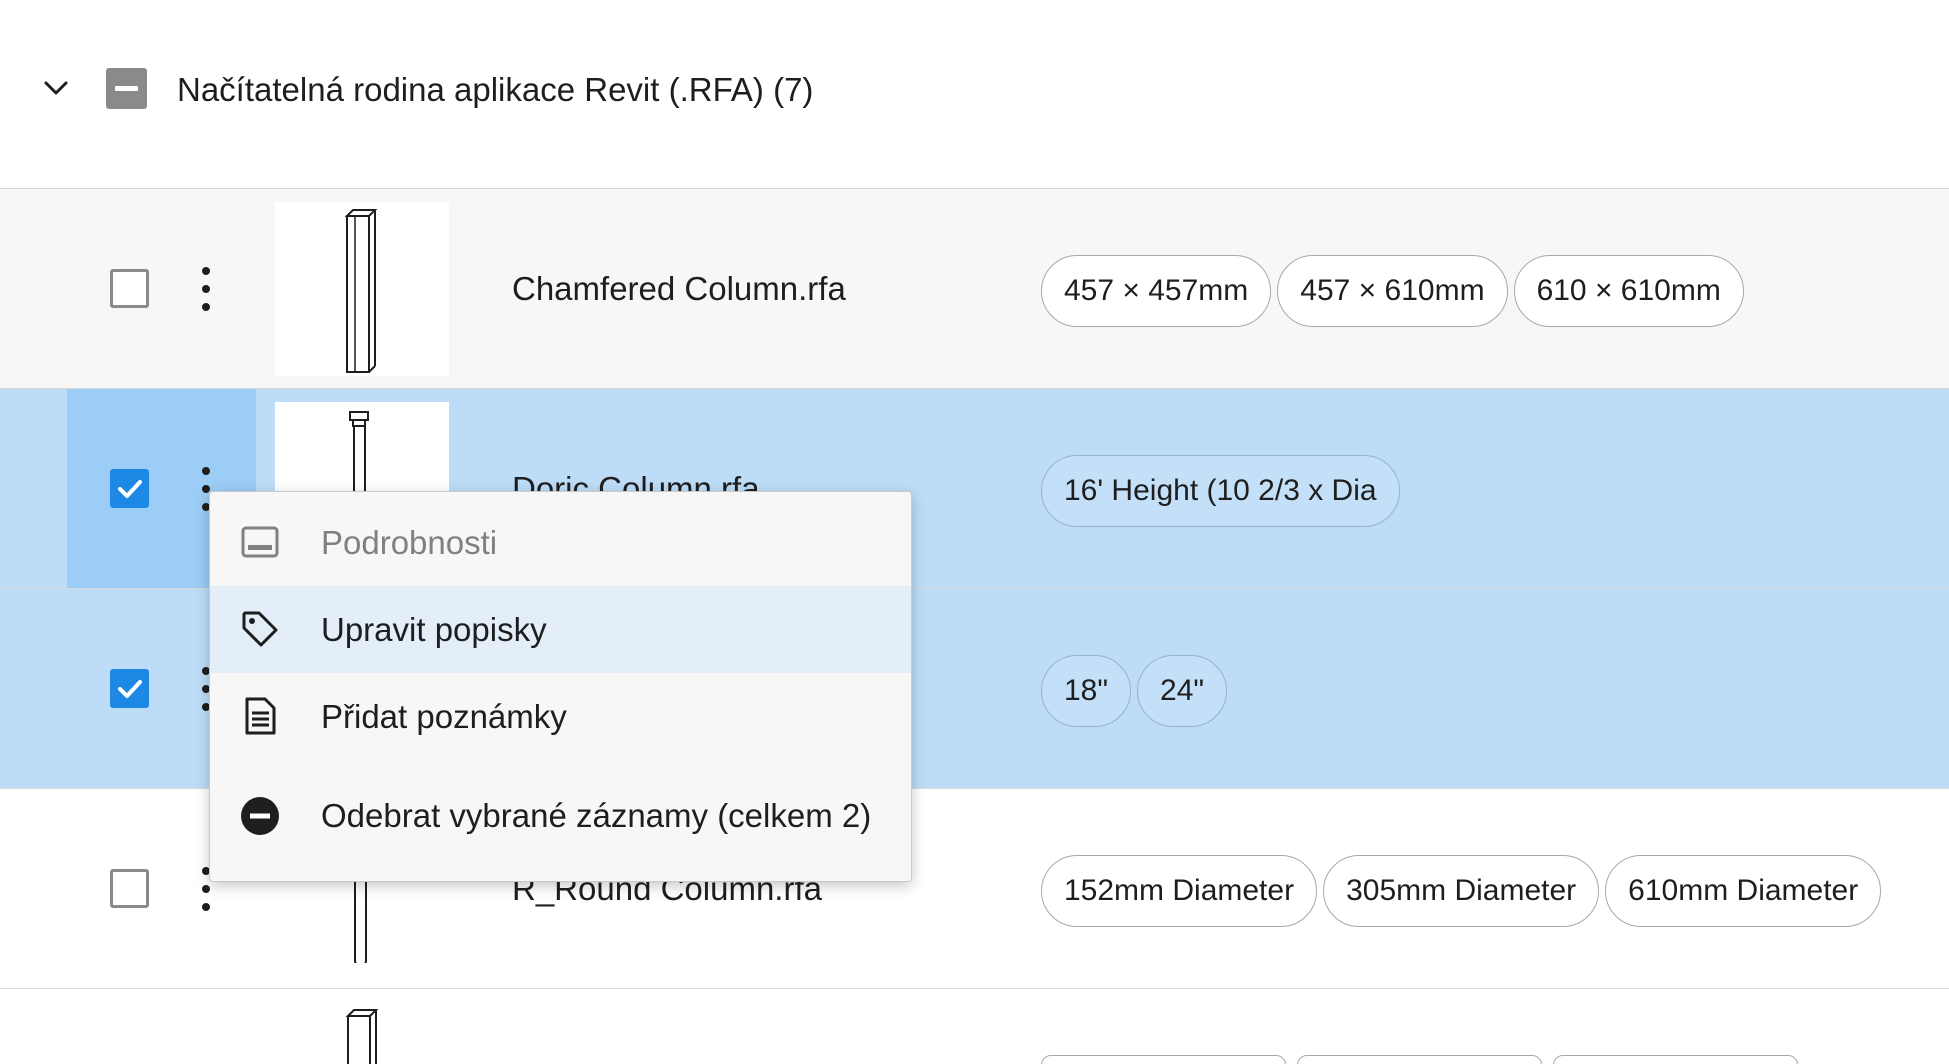 This screenshot has width=1949, height=1064. What do you see at coordinates (1179, 891) in the screenshot?
I see `tag-chip: 152mm Diameter` at bounding box center [1179, 891].